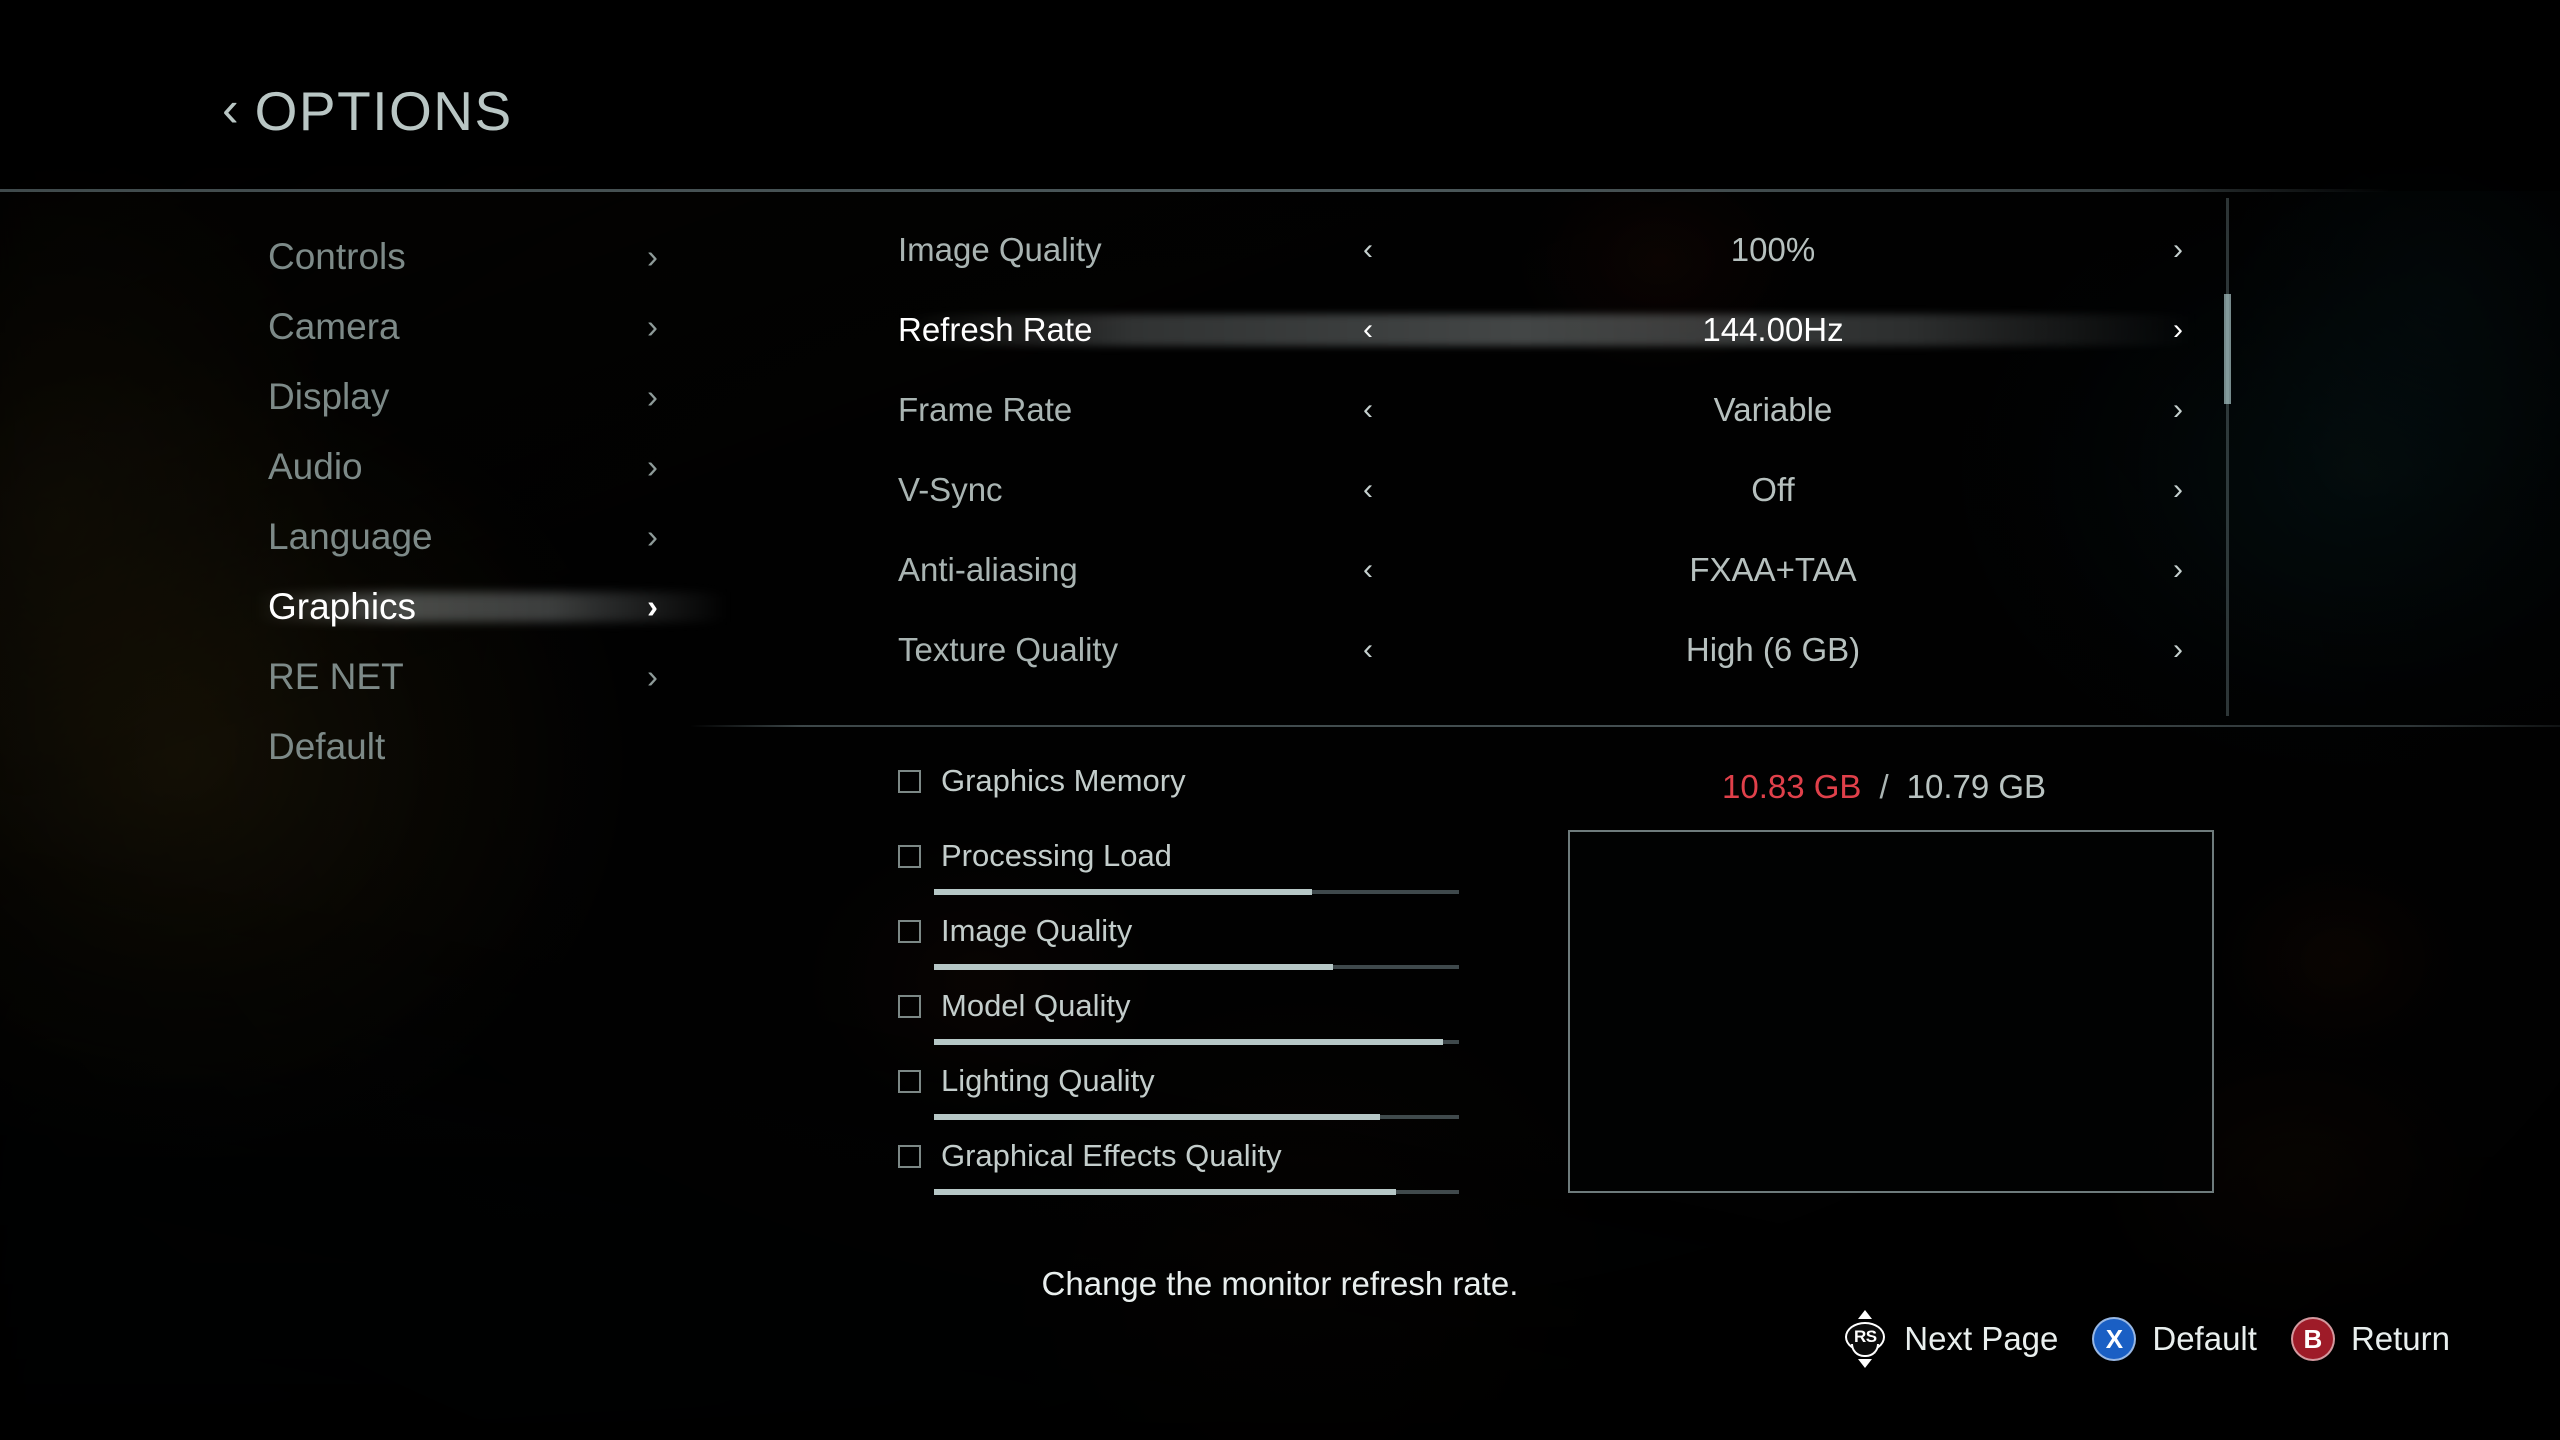  Describe the element at coordinates (1773, 489) in the screenshot. I see `setting-value: Off` at that location.